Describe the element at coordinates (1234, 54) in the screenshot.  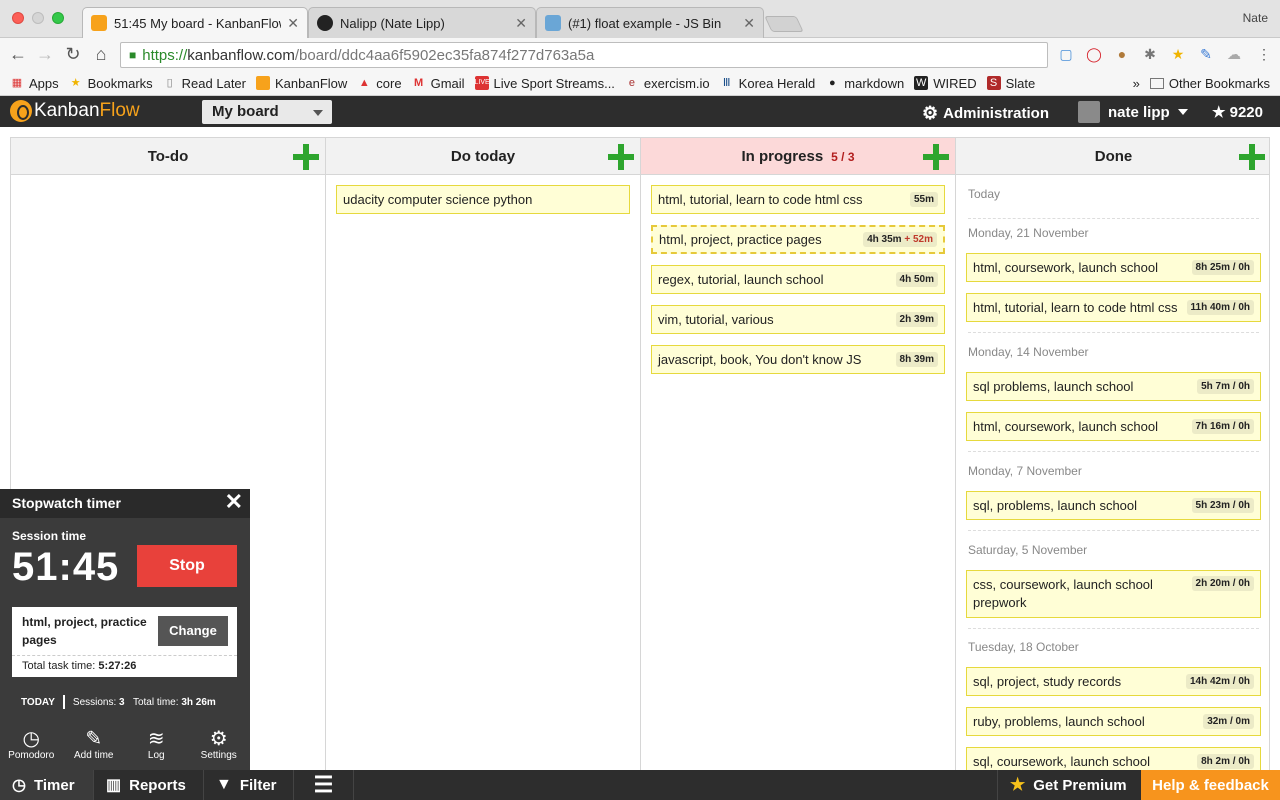
I see `cloud-extension-icon: ☁` at that location.